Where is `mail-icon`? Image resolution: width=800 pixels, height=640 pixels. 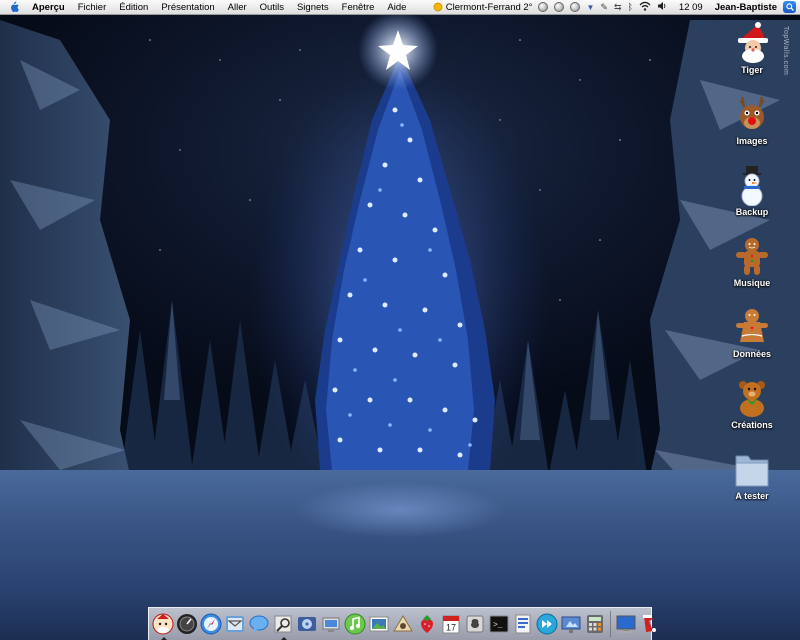
mail-icon is located at coordinates (235, 624).